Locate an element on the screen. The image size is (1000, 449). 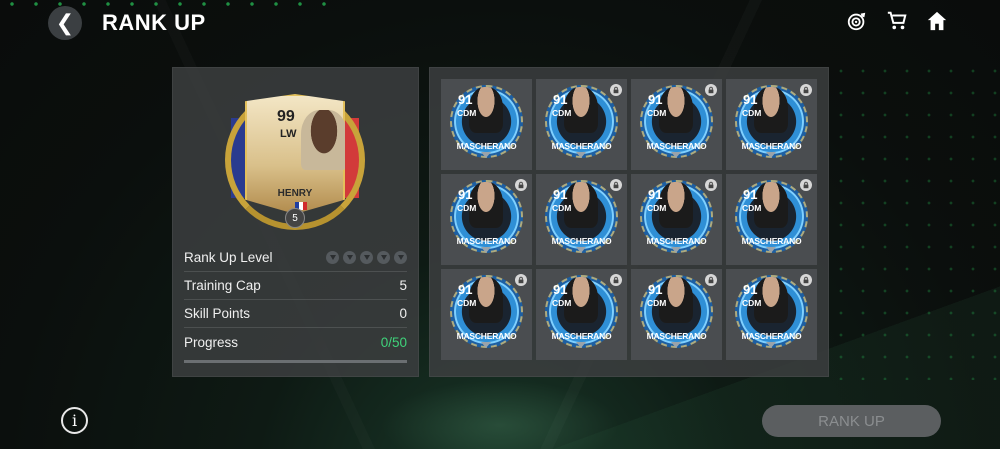
player-card: 99 LW HENRY 5 is located at coordinates (295, 160).